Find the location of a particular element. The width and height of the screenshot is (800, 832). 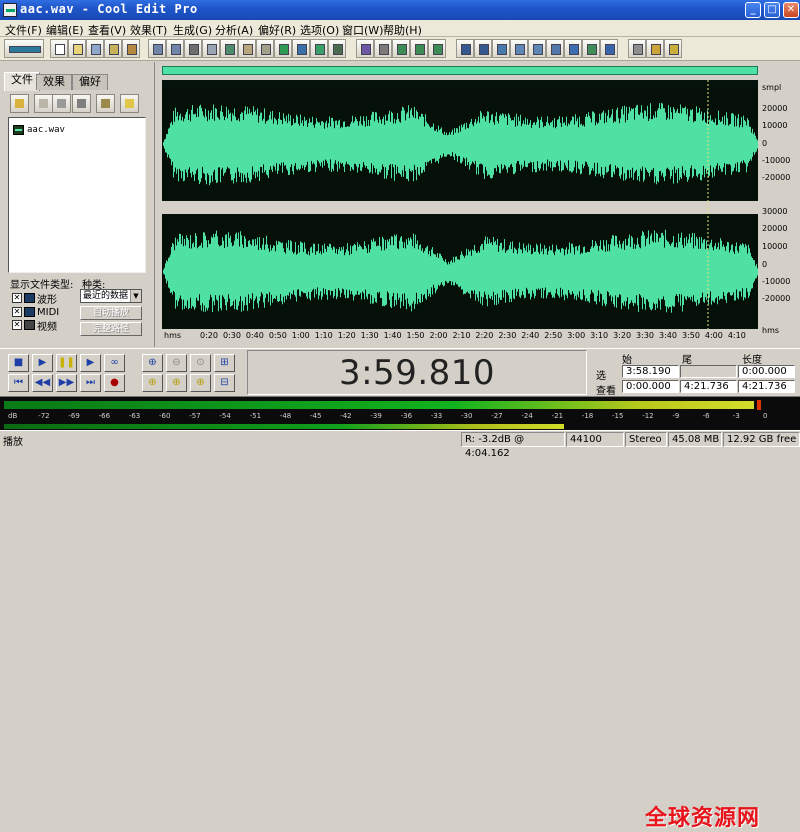

tab-favorites: 偏好 is located at coordinates (90, 82).